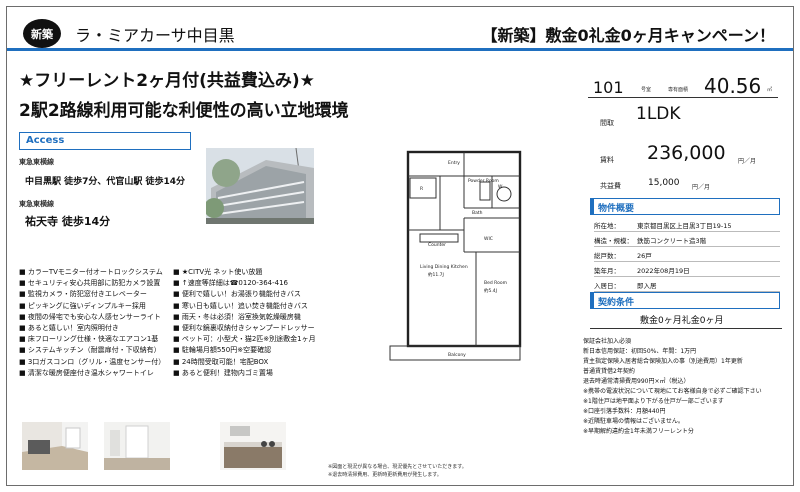 This screenshot has width=800, height=492. What do you see at coordinates (658, 114) in the screenshot?
I see `layout-value: 1LDK` at bounding box center [658, 114].